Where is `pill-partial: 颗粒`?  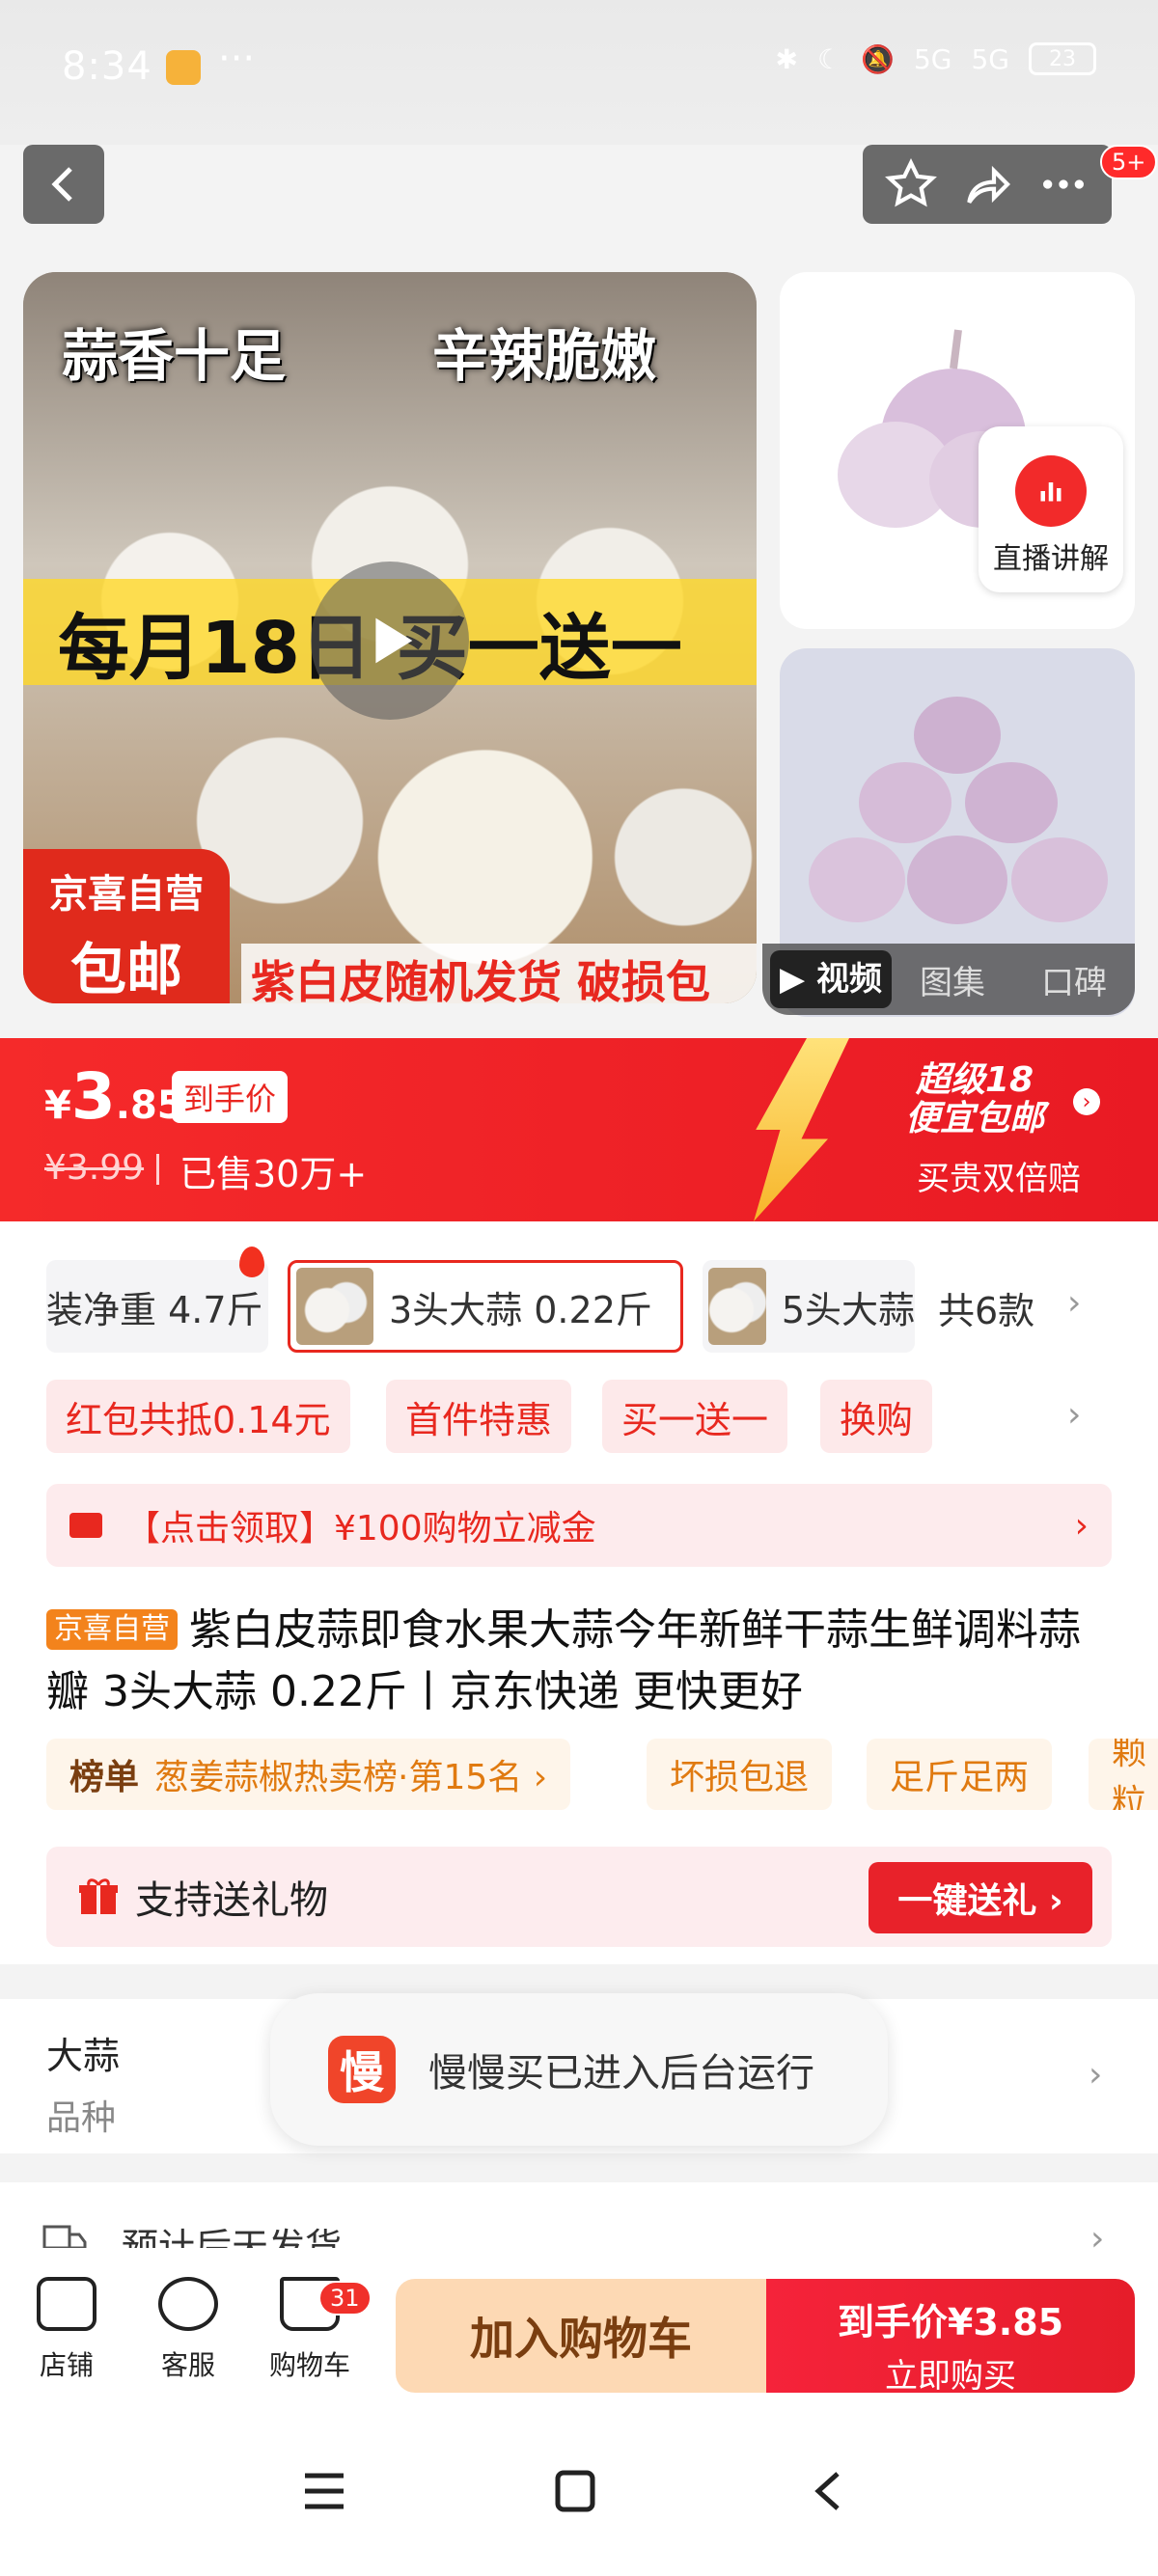 pill-partial: 颗粒 is located at coordinates (1123, 1775).